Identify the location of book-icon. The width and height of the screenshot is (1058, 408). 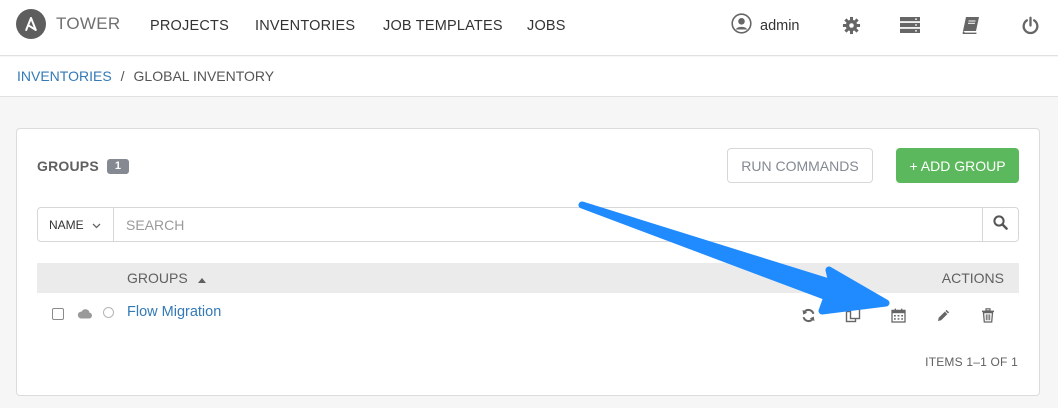
(971, 25).